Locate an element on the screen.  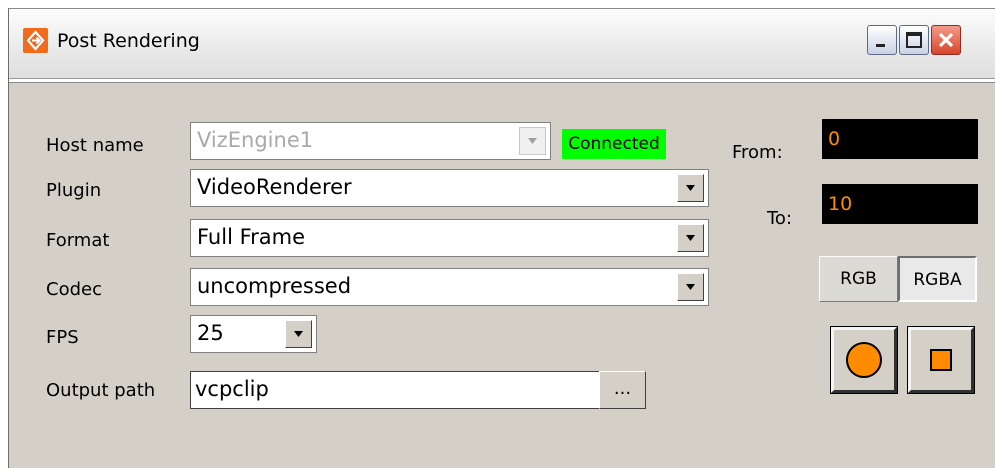
host-dropdown-button is located at coordinates (532, 141).